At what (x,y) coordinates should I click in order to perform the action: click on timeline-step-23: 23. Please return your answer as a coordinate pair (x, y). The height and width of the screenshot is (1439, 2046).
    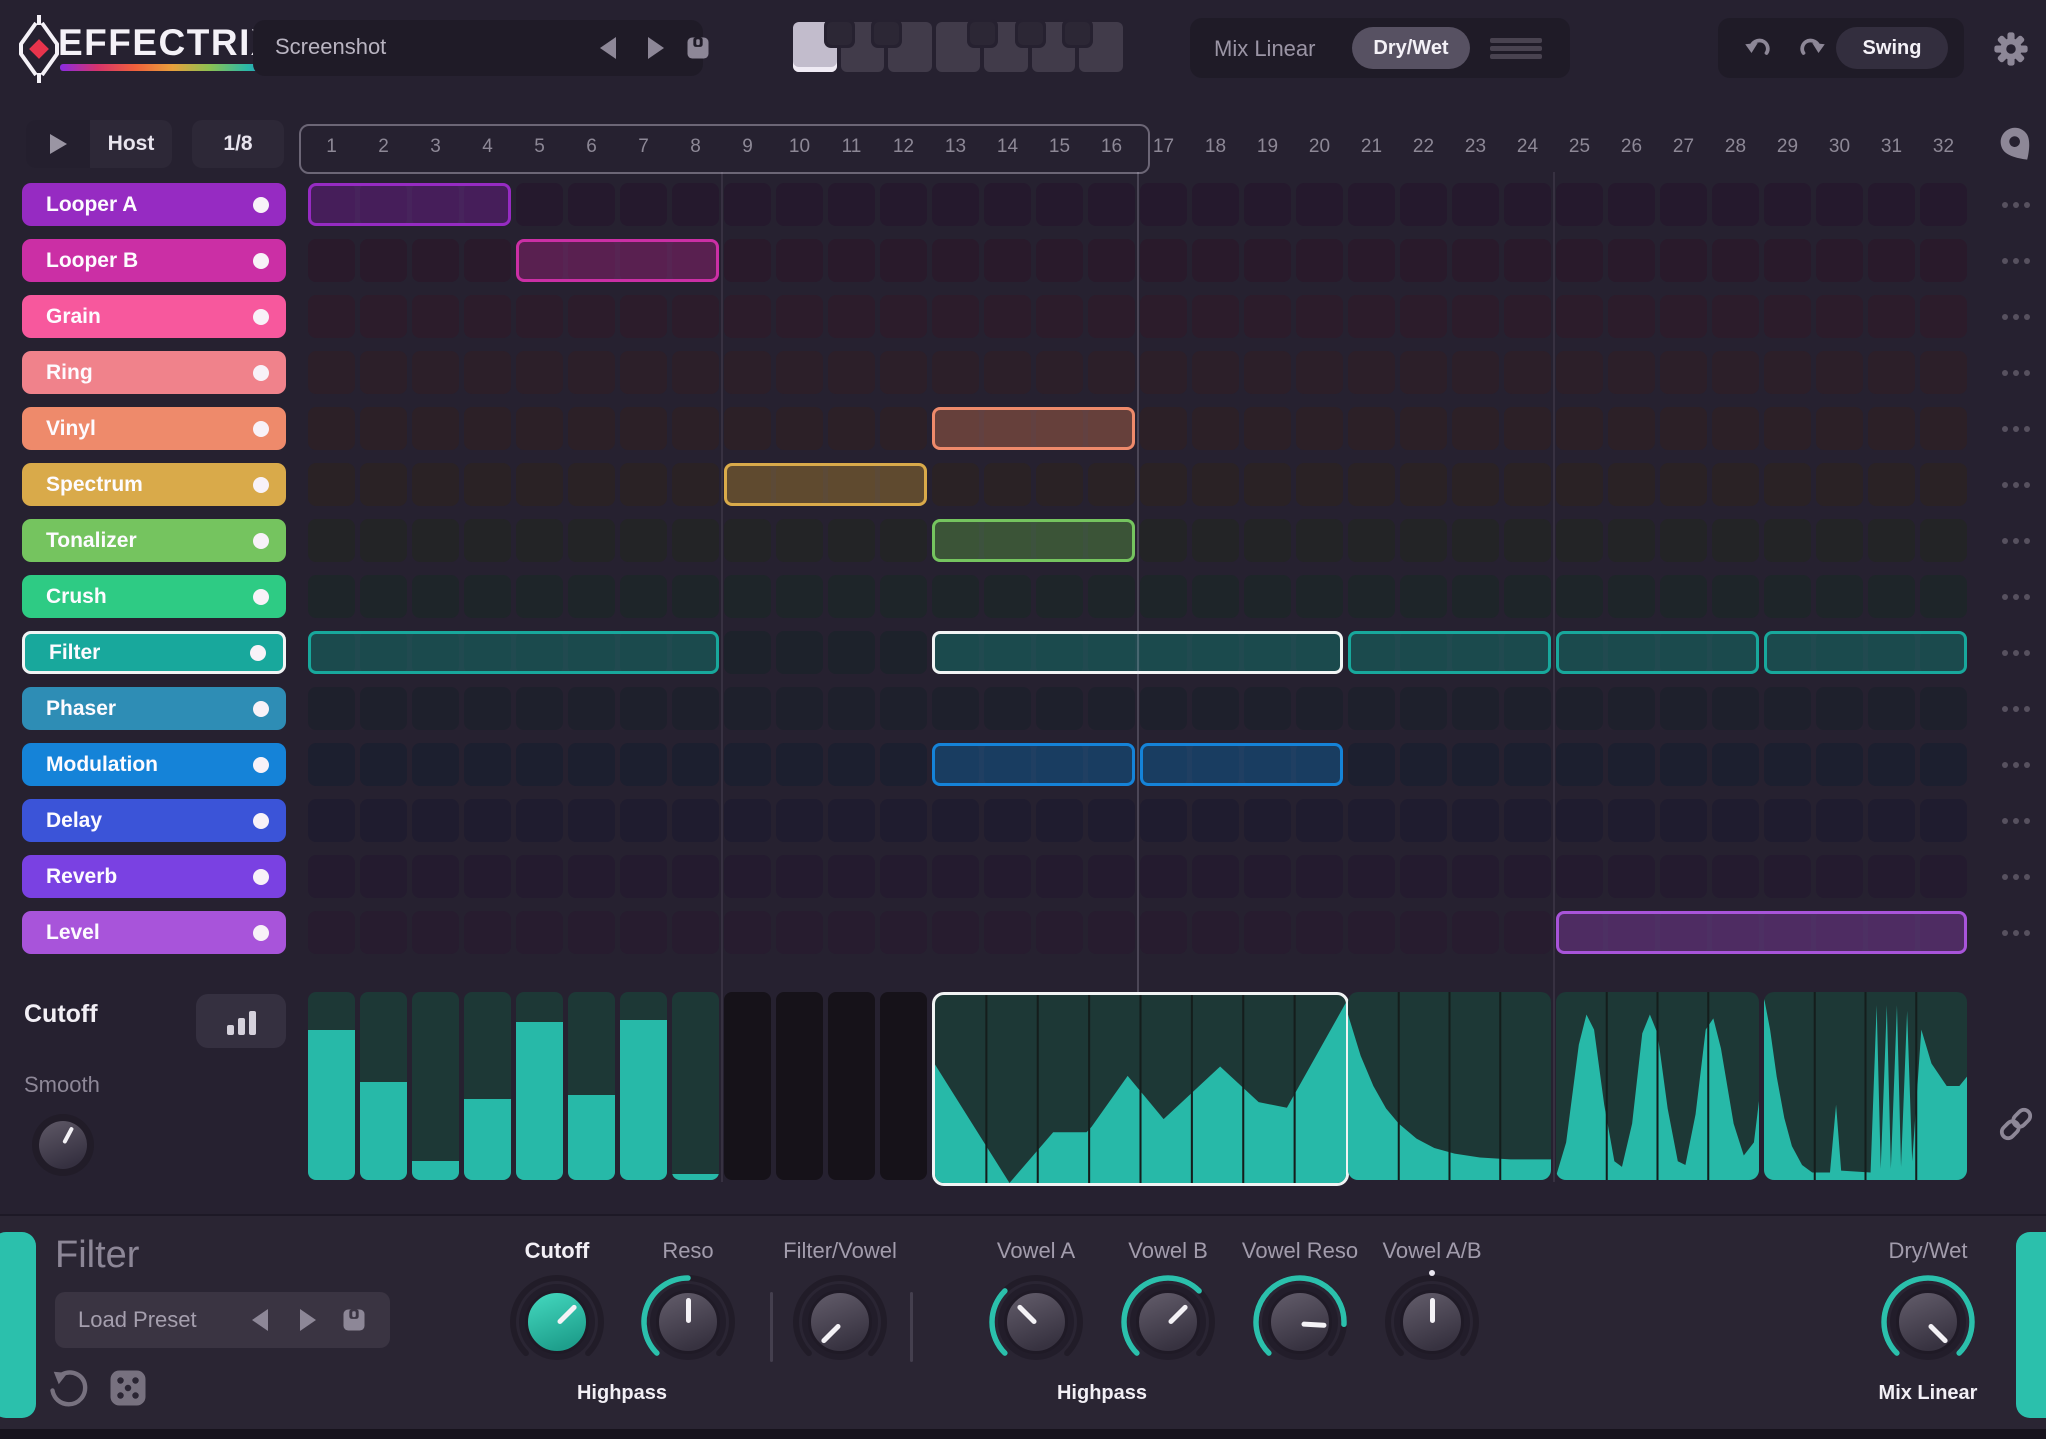
    Looking at the image, I should click on (1475, 147).